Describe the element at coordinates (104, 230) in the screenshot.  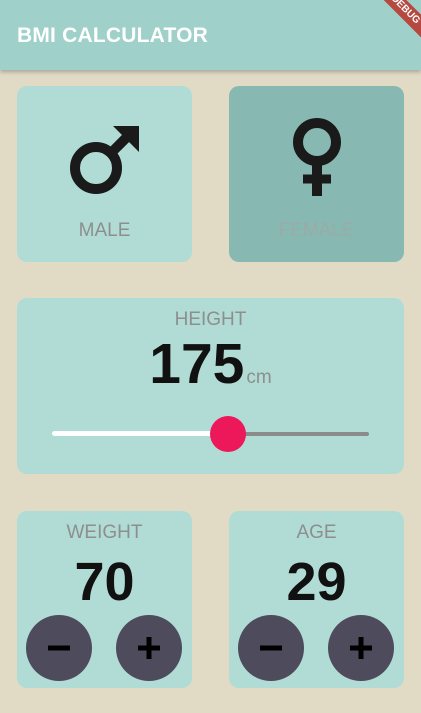
I see `male-label: MALE` at that location.